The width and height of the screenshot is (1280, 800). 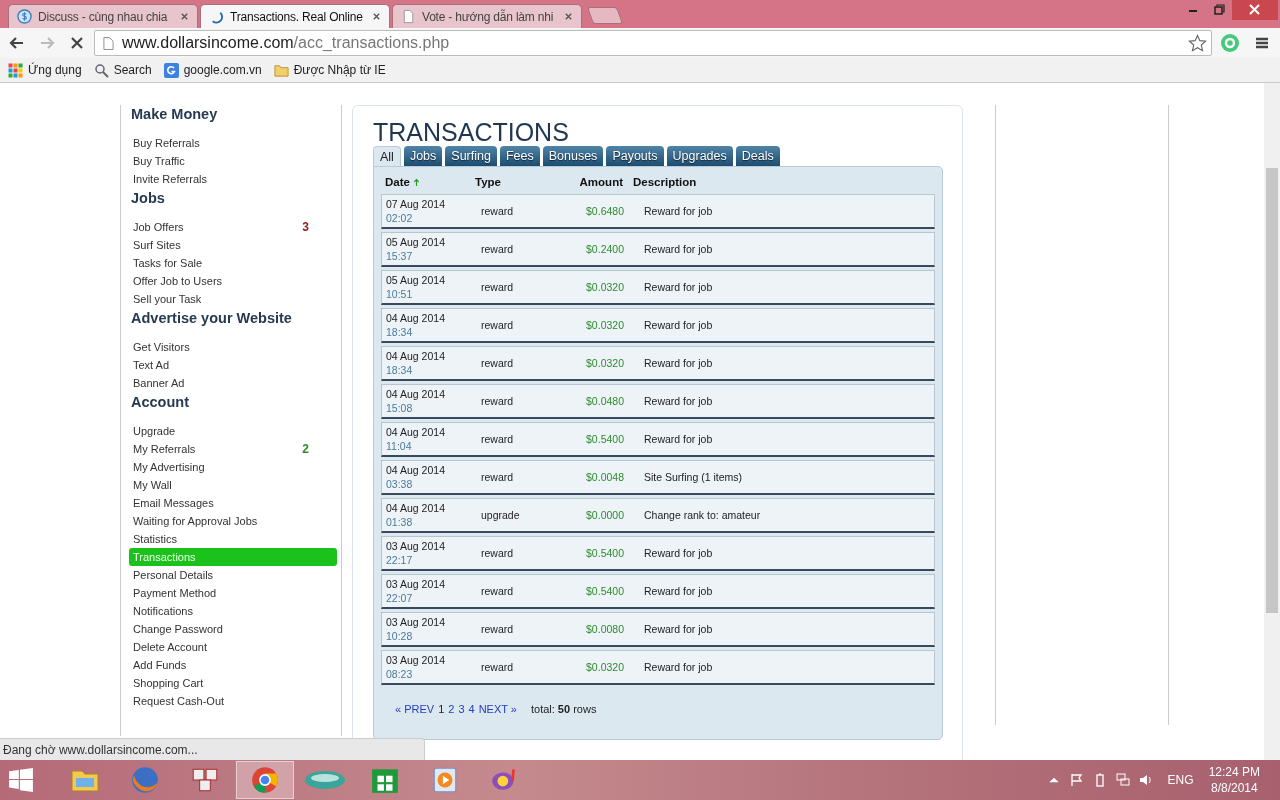 What do you see at coordinates (233, 365) in the screenshot?
I see `sidebar-item: Text Ad` at bounding box center [233, 365].